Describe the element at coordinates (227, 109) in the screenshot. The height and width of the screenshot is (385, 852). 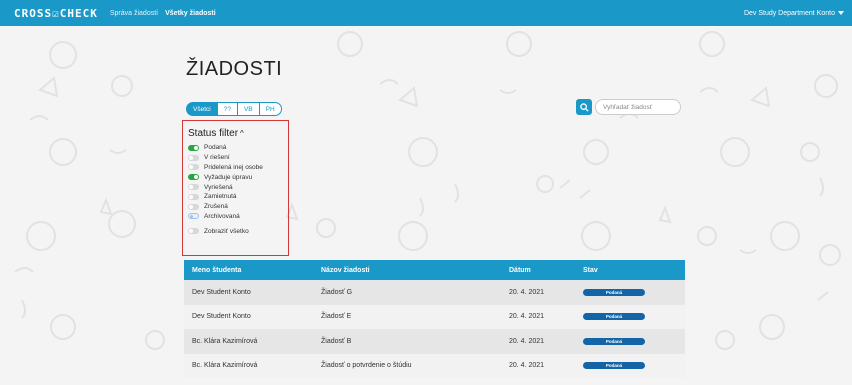
I see `type-filter-unknown: ??` at that location.